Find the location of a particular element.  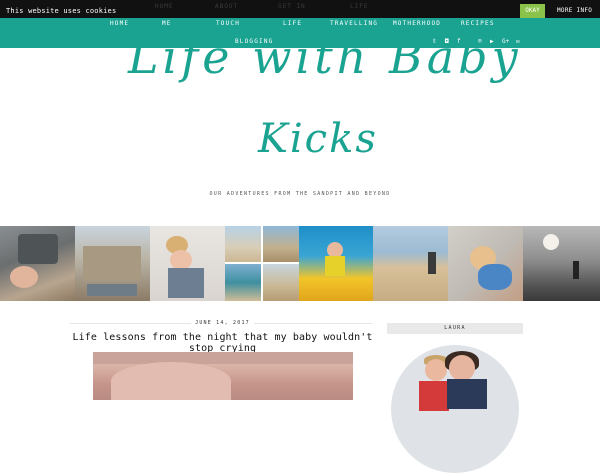

sidebar-heading: LAURA is located at coordinates (455, 328).